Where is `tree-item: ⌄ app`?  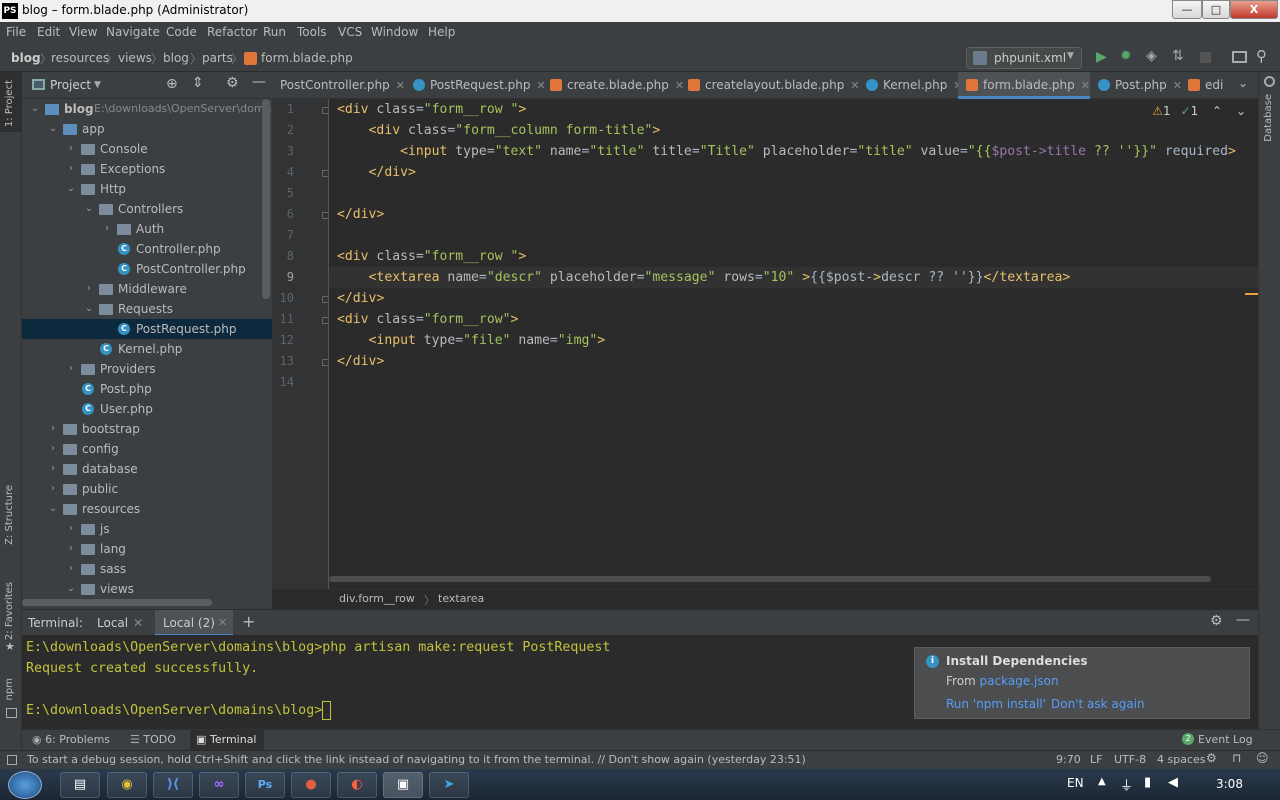
tree-item: ⌄ app is located at coordinates (147, 129).